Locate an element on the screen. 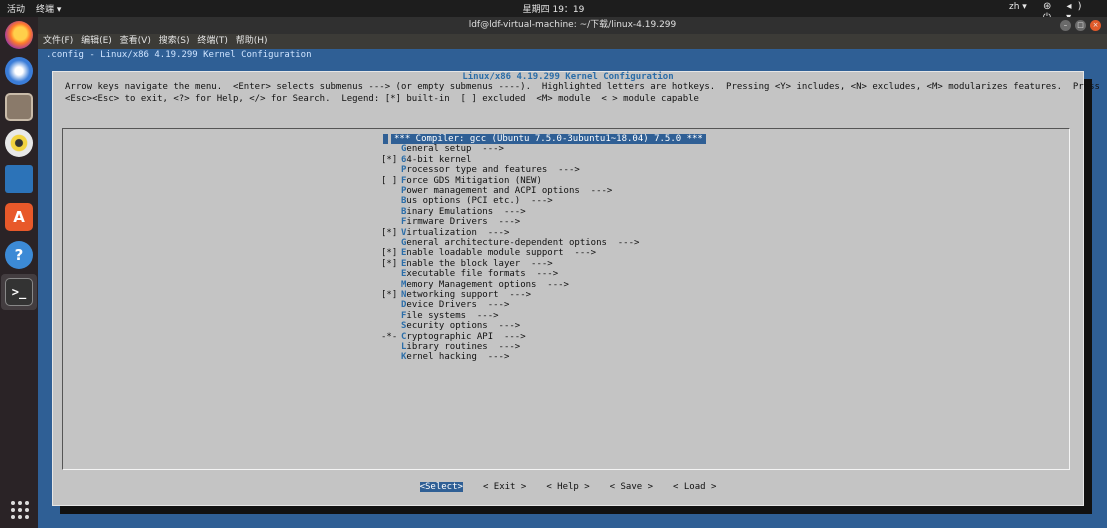  menu-item-mark: [ ] is located at coordinates (389, 180).